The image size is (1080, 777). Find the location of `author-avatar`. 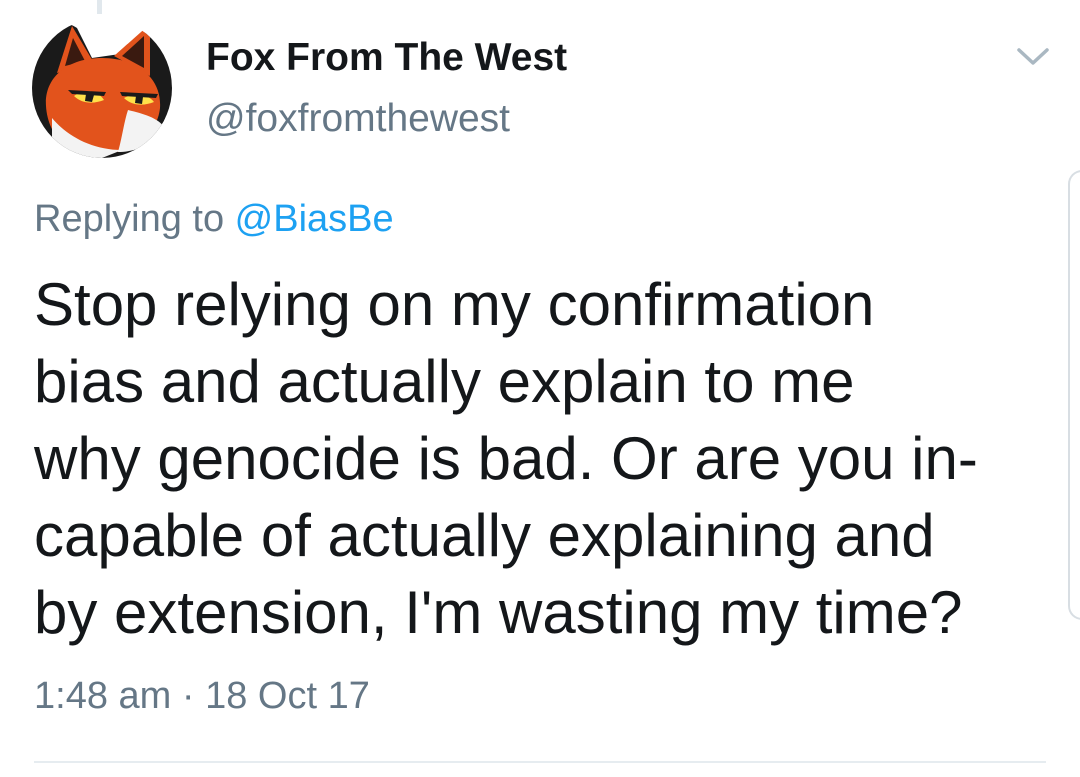

author-avatar is located at coordinates (102, 88).